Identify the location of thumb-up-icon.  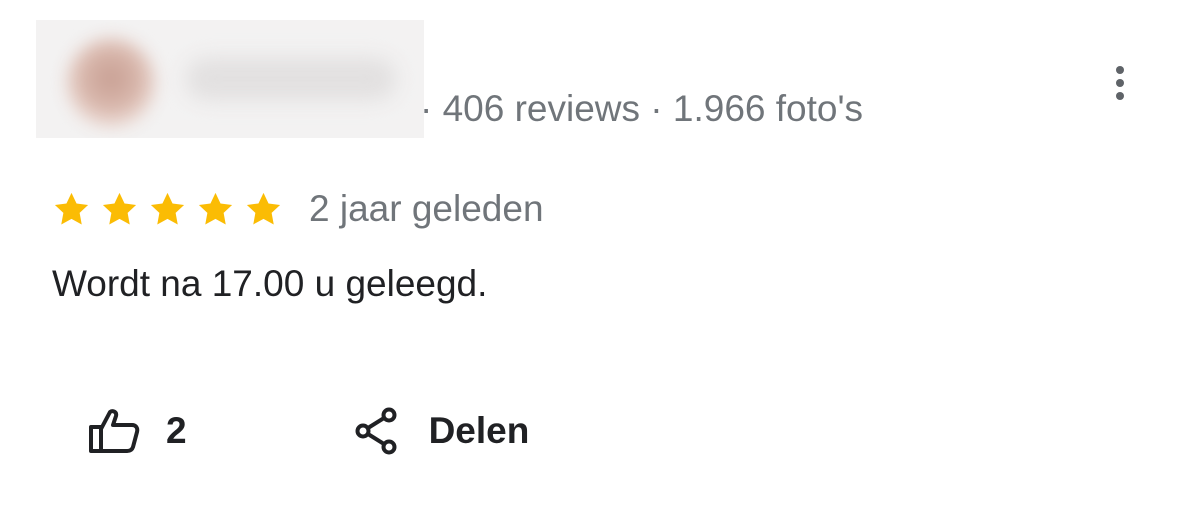
(114, 431).